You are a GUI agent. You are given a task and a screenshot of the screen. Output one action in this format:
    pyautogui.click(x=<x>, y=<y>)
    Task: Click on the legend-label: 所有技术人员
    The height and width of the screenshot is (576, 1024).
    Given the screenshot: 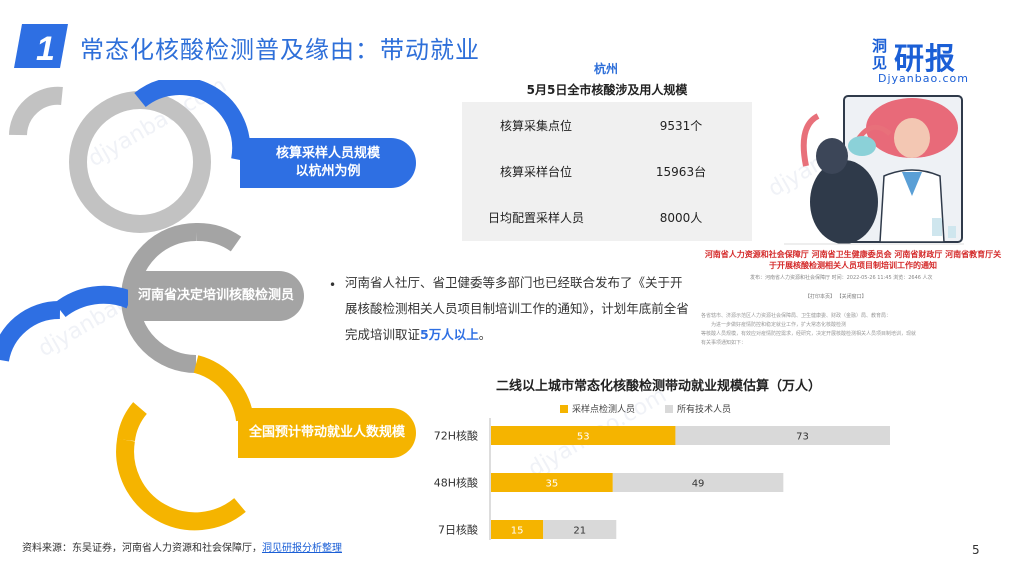 What is the action you would take?
    pyautogui.click(x=704, y=410)
    